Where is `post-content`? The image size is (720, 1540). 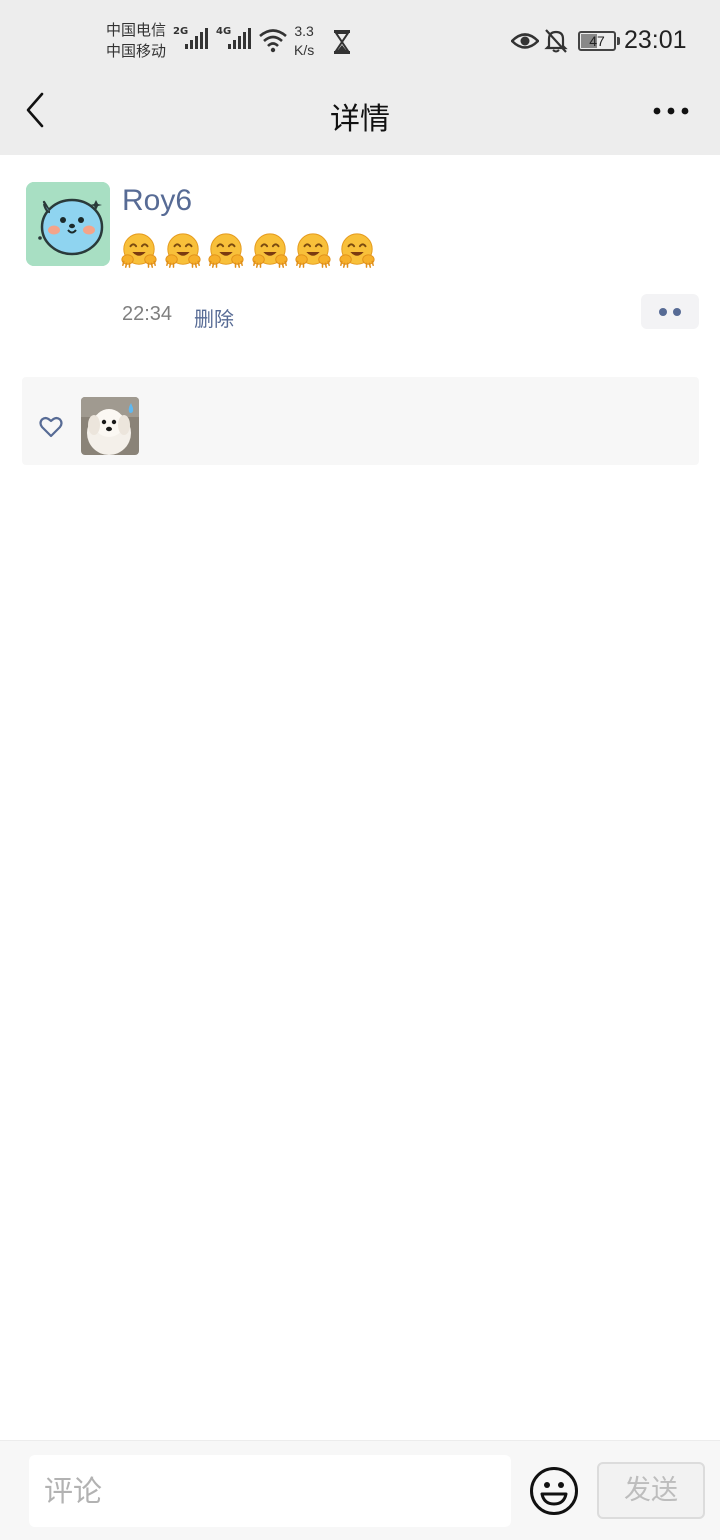
post-content is located at coordinates (250, 252).